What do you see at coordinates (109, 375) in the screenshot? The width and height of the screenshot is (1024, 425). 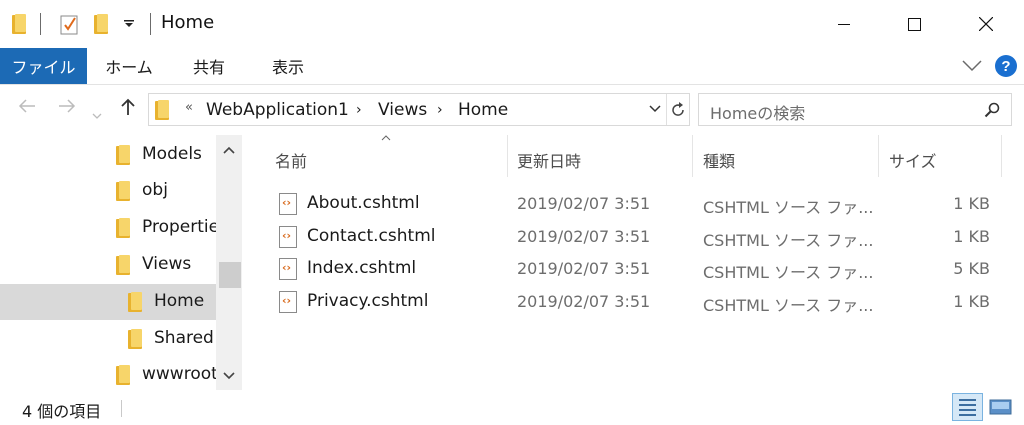 I see `nav-item-wwwroot: wwwroot` at bounding box center [109, 375].